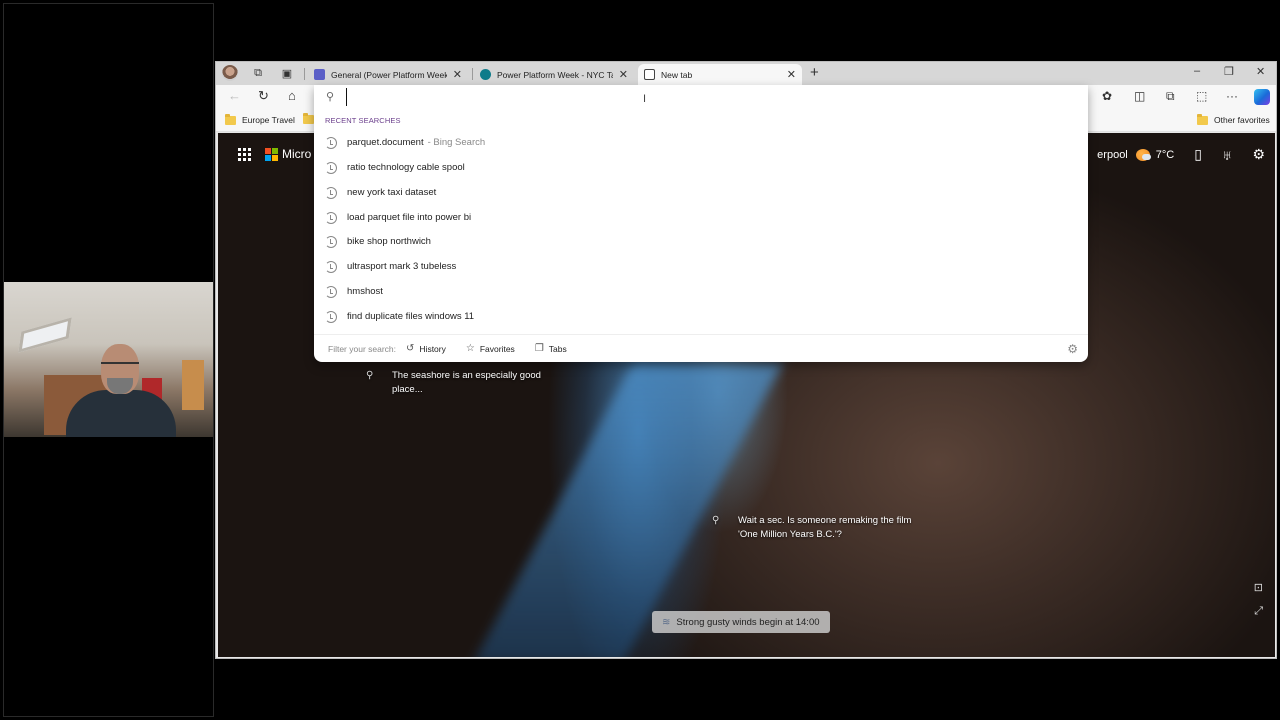  Describe the element at coordinates (701, 192) in the screenshot. I see `suggestion-item: new york taxi dataset` at that location.